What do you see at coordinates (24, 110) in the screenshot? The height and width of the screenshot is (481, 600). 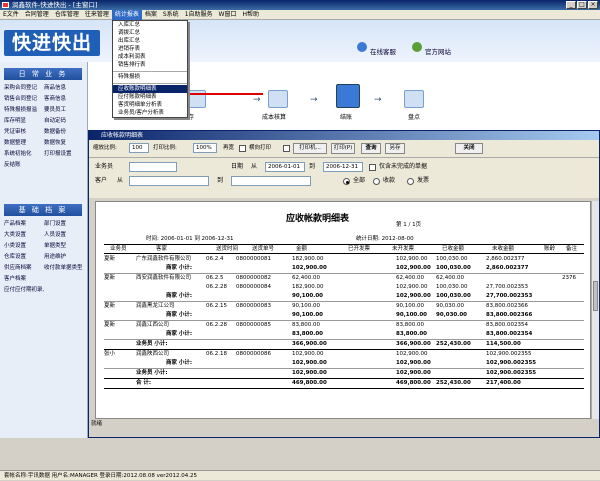 I see `sidebar-daily-item: 特殊报损报溢` at bounding box center [24, 110].